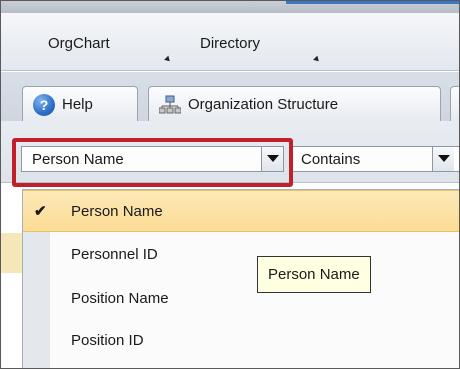  Describe the element at coordinates (317, 59) in the screenshot. I see `menu-directory-caret-icon` at that location.